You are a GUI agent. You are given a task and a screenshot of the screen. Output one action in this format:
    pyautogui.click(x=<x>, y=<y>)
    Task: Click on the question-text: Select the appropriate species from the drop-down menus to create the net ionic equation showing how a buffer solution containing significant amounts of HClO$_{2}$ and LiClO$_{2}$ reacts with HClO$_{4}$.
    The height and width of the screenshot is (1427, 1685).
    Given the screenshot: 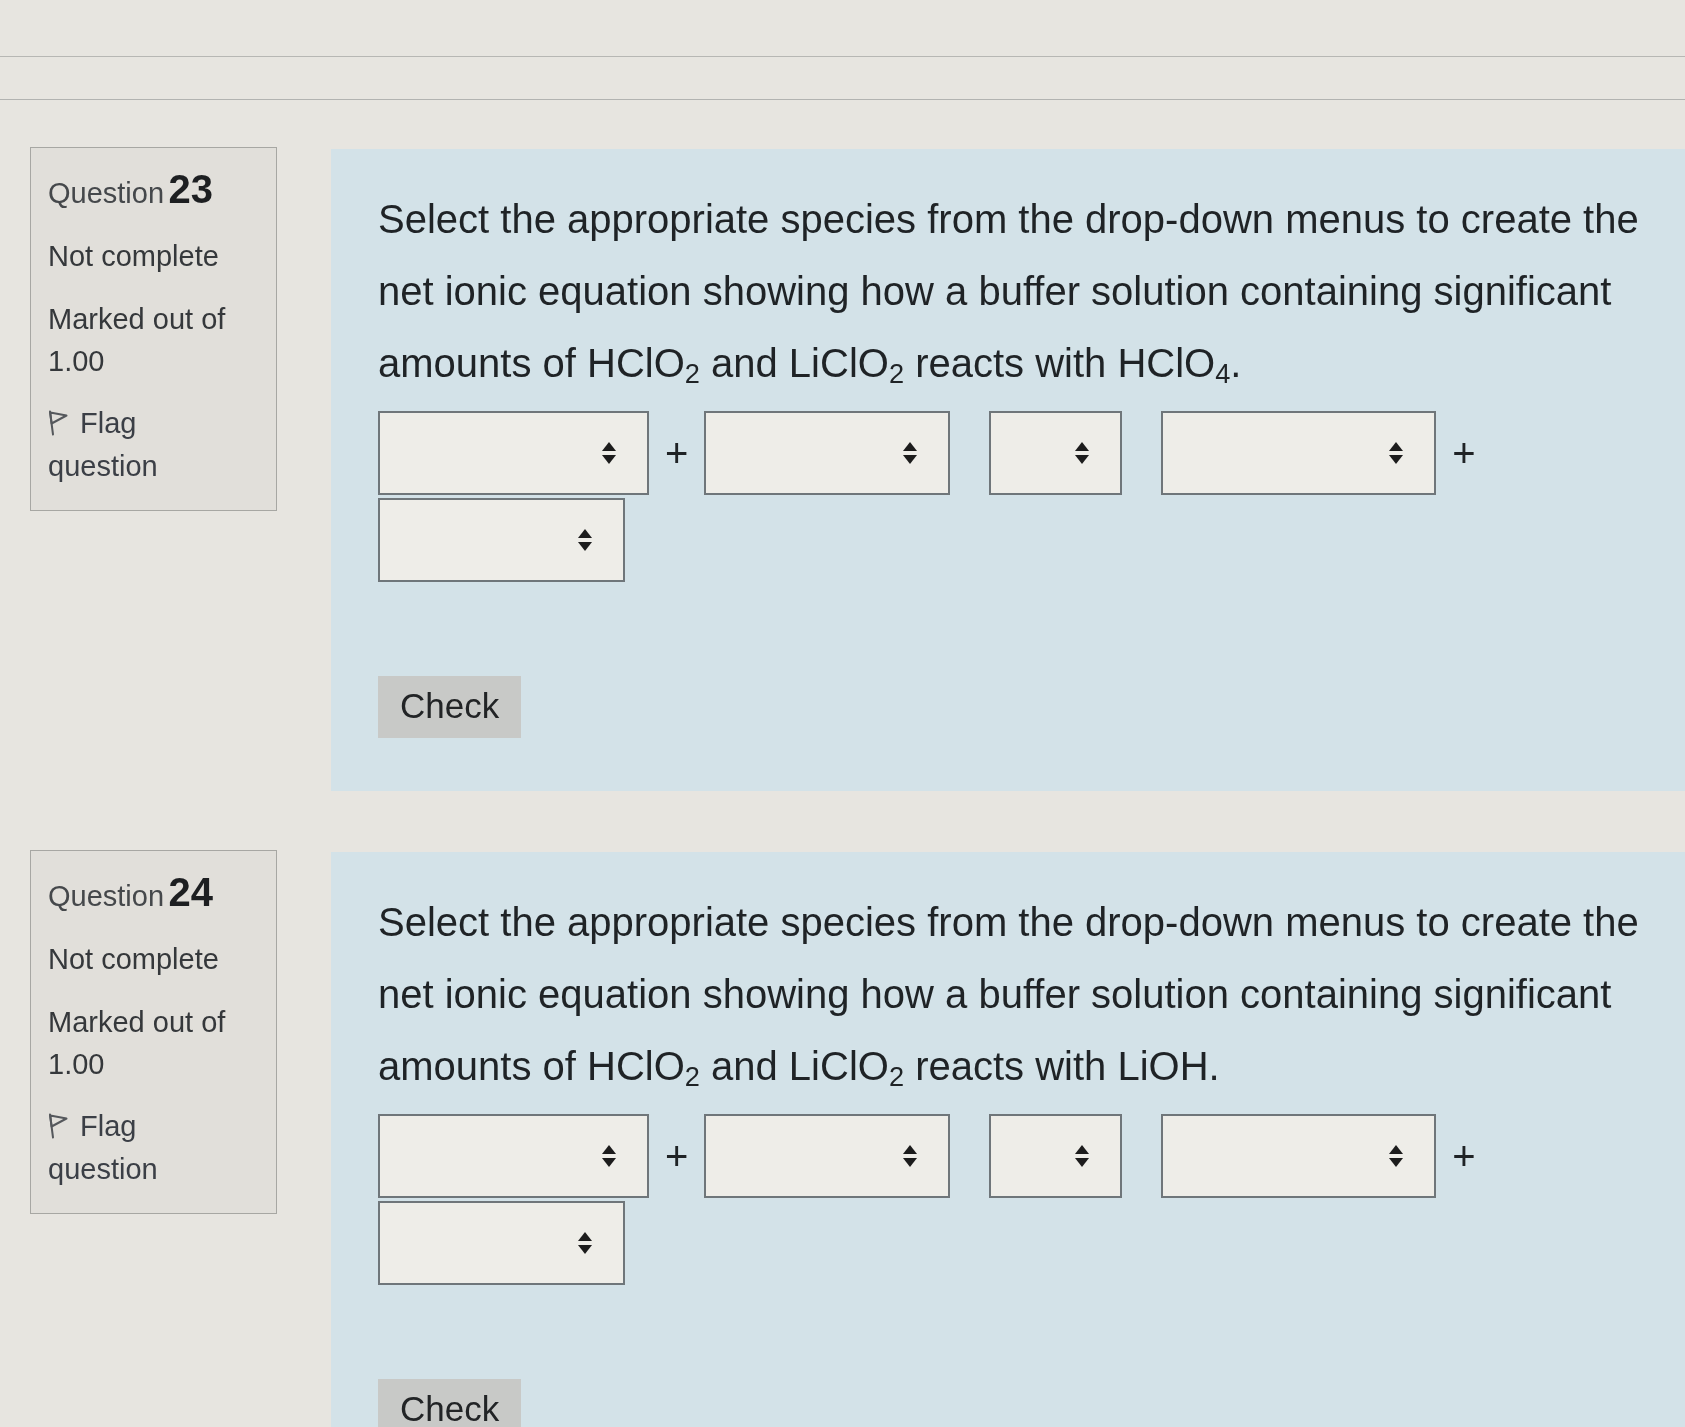 What is the action you would take?
    pyautogui.click(x=1009, y=293)
    